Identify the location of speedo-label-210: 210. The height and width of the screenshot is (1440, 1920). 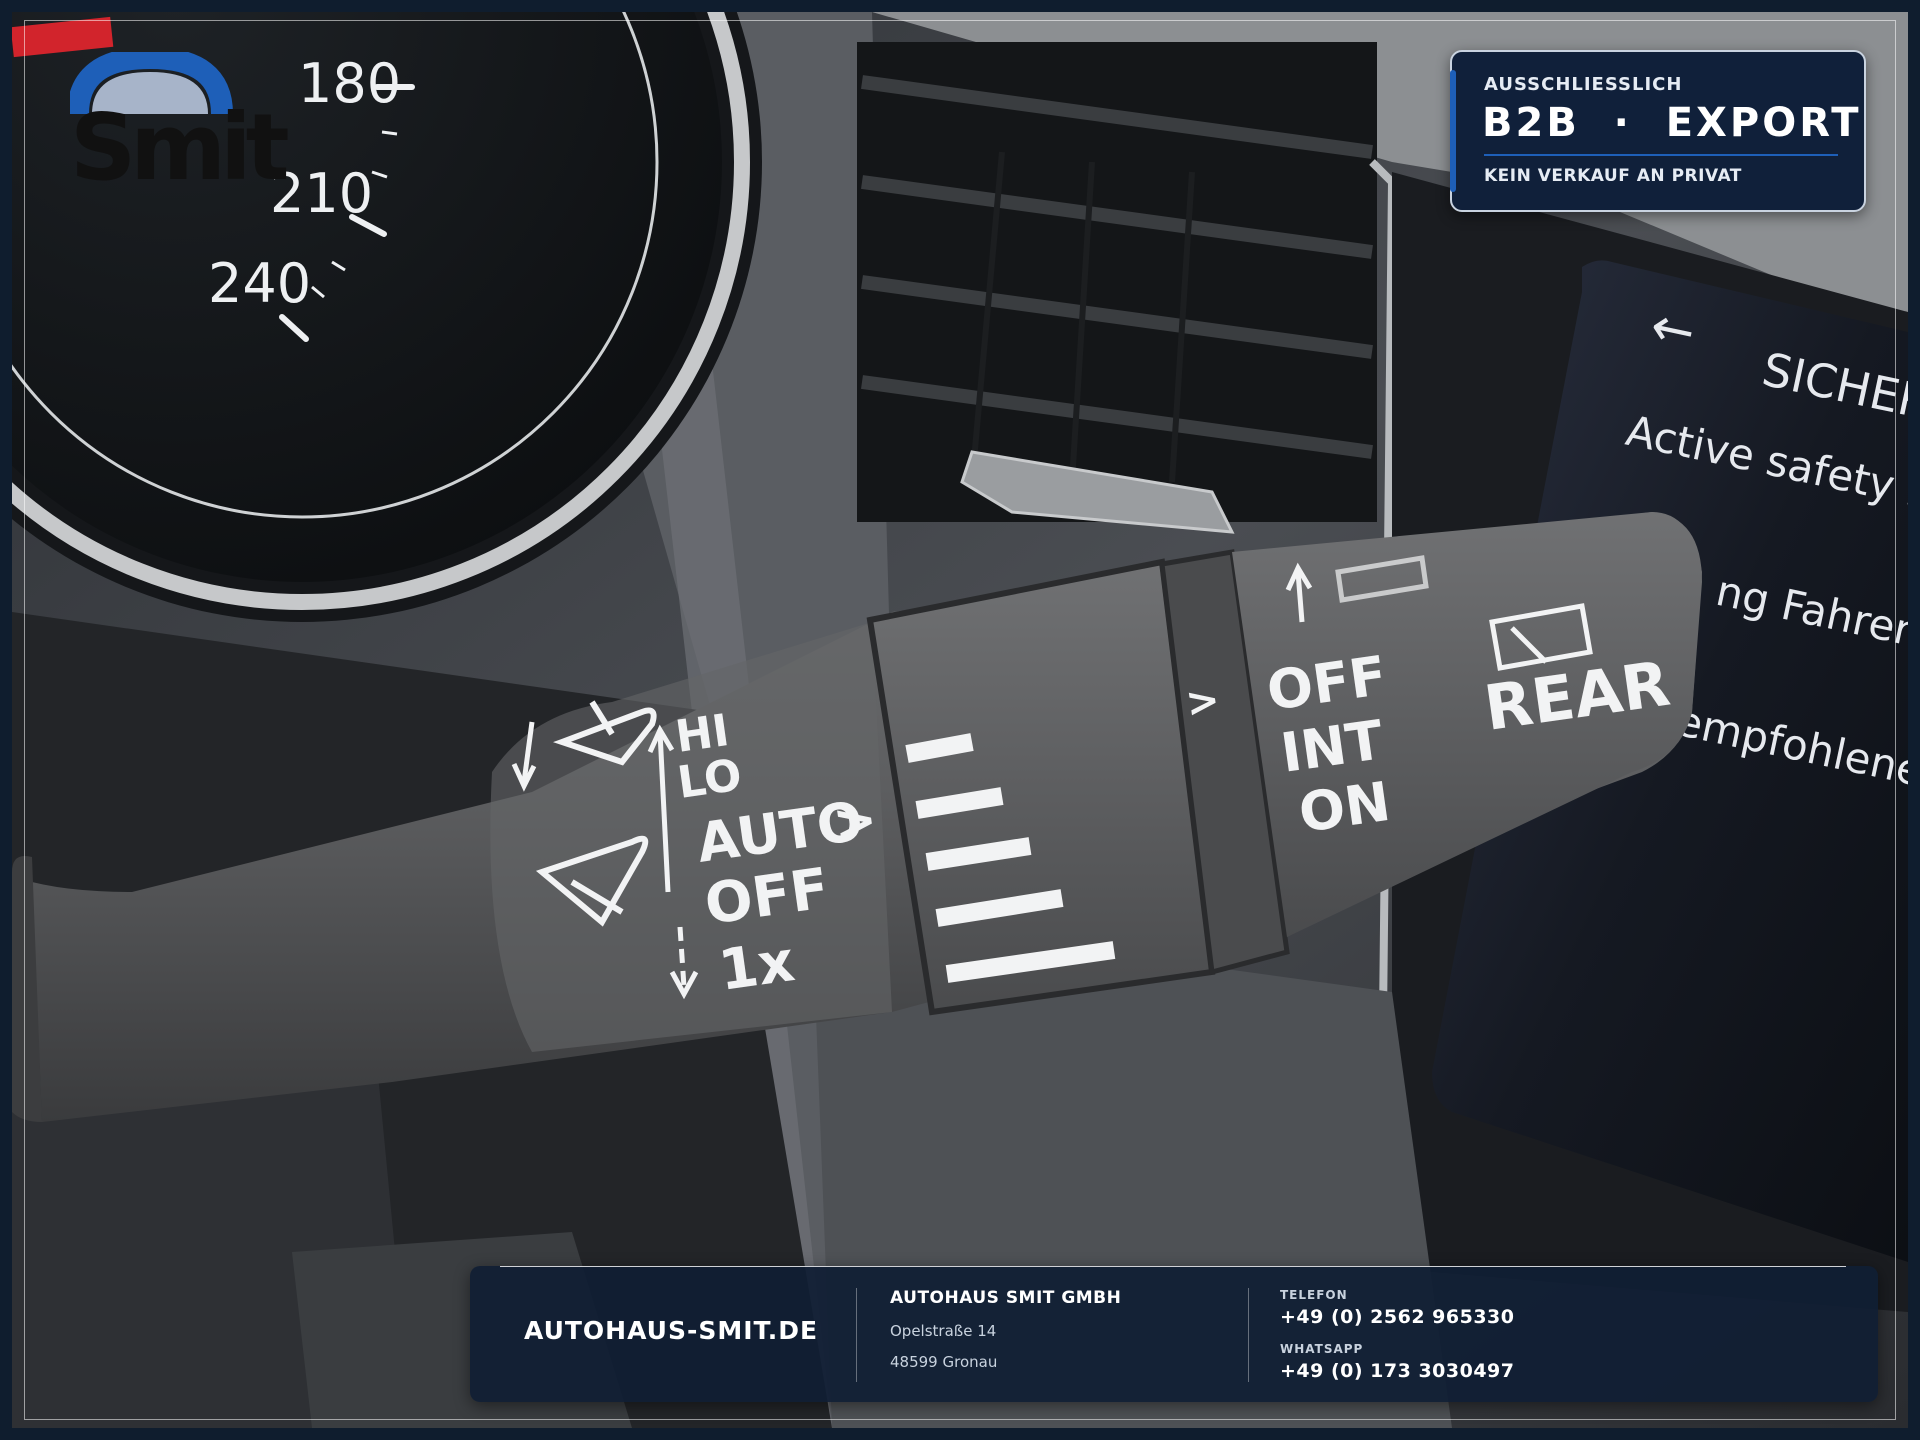
(321, 193).